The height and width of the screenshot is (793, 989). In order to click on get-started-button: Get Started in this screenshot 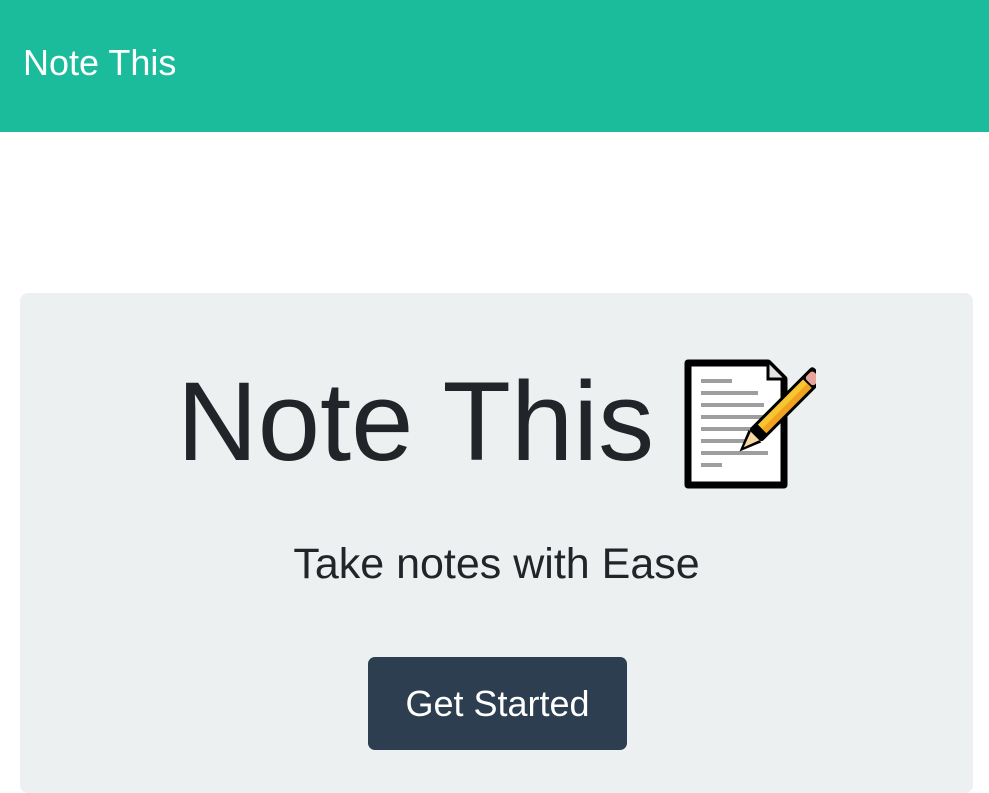, I will do `click(497, 703)`.